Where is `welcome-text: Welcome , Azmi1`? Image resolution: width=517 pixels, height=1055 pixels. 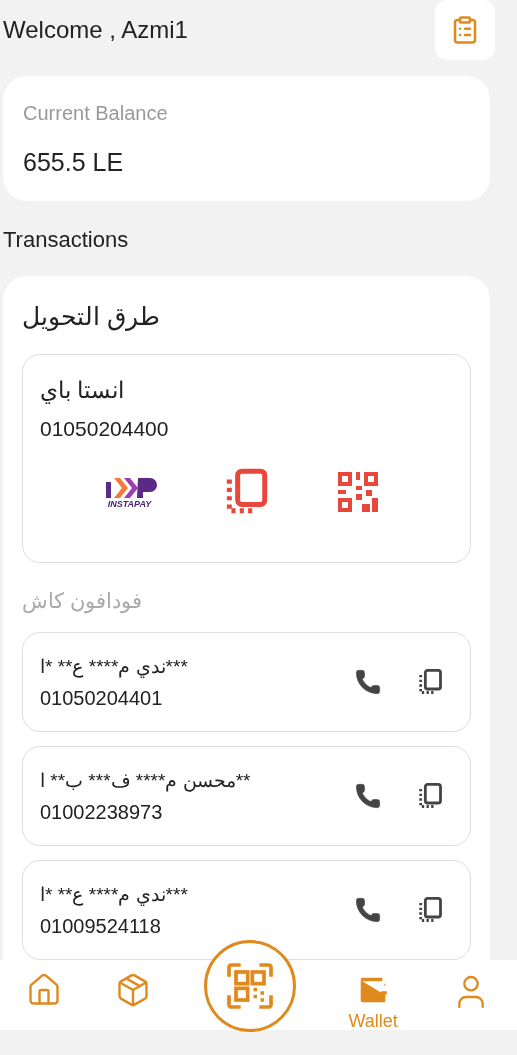
welcome-text: Welcome , Azmi1 is located at coordinates (95, 30).